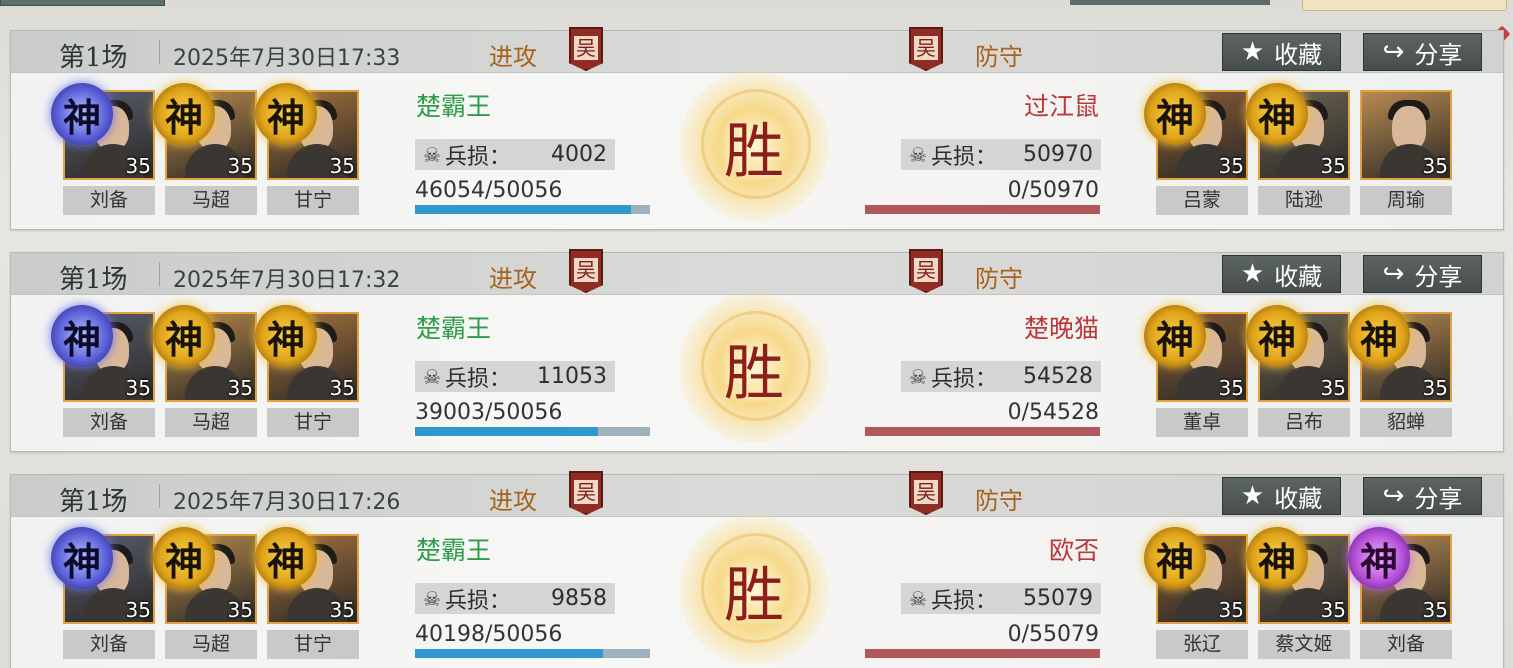 This screenshot has width=1513, height=668. I want to click on top-middle-tab, so click(1170, 2).